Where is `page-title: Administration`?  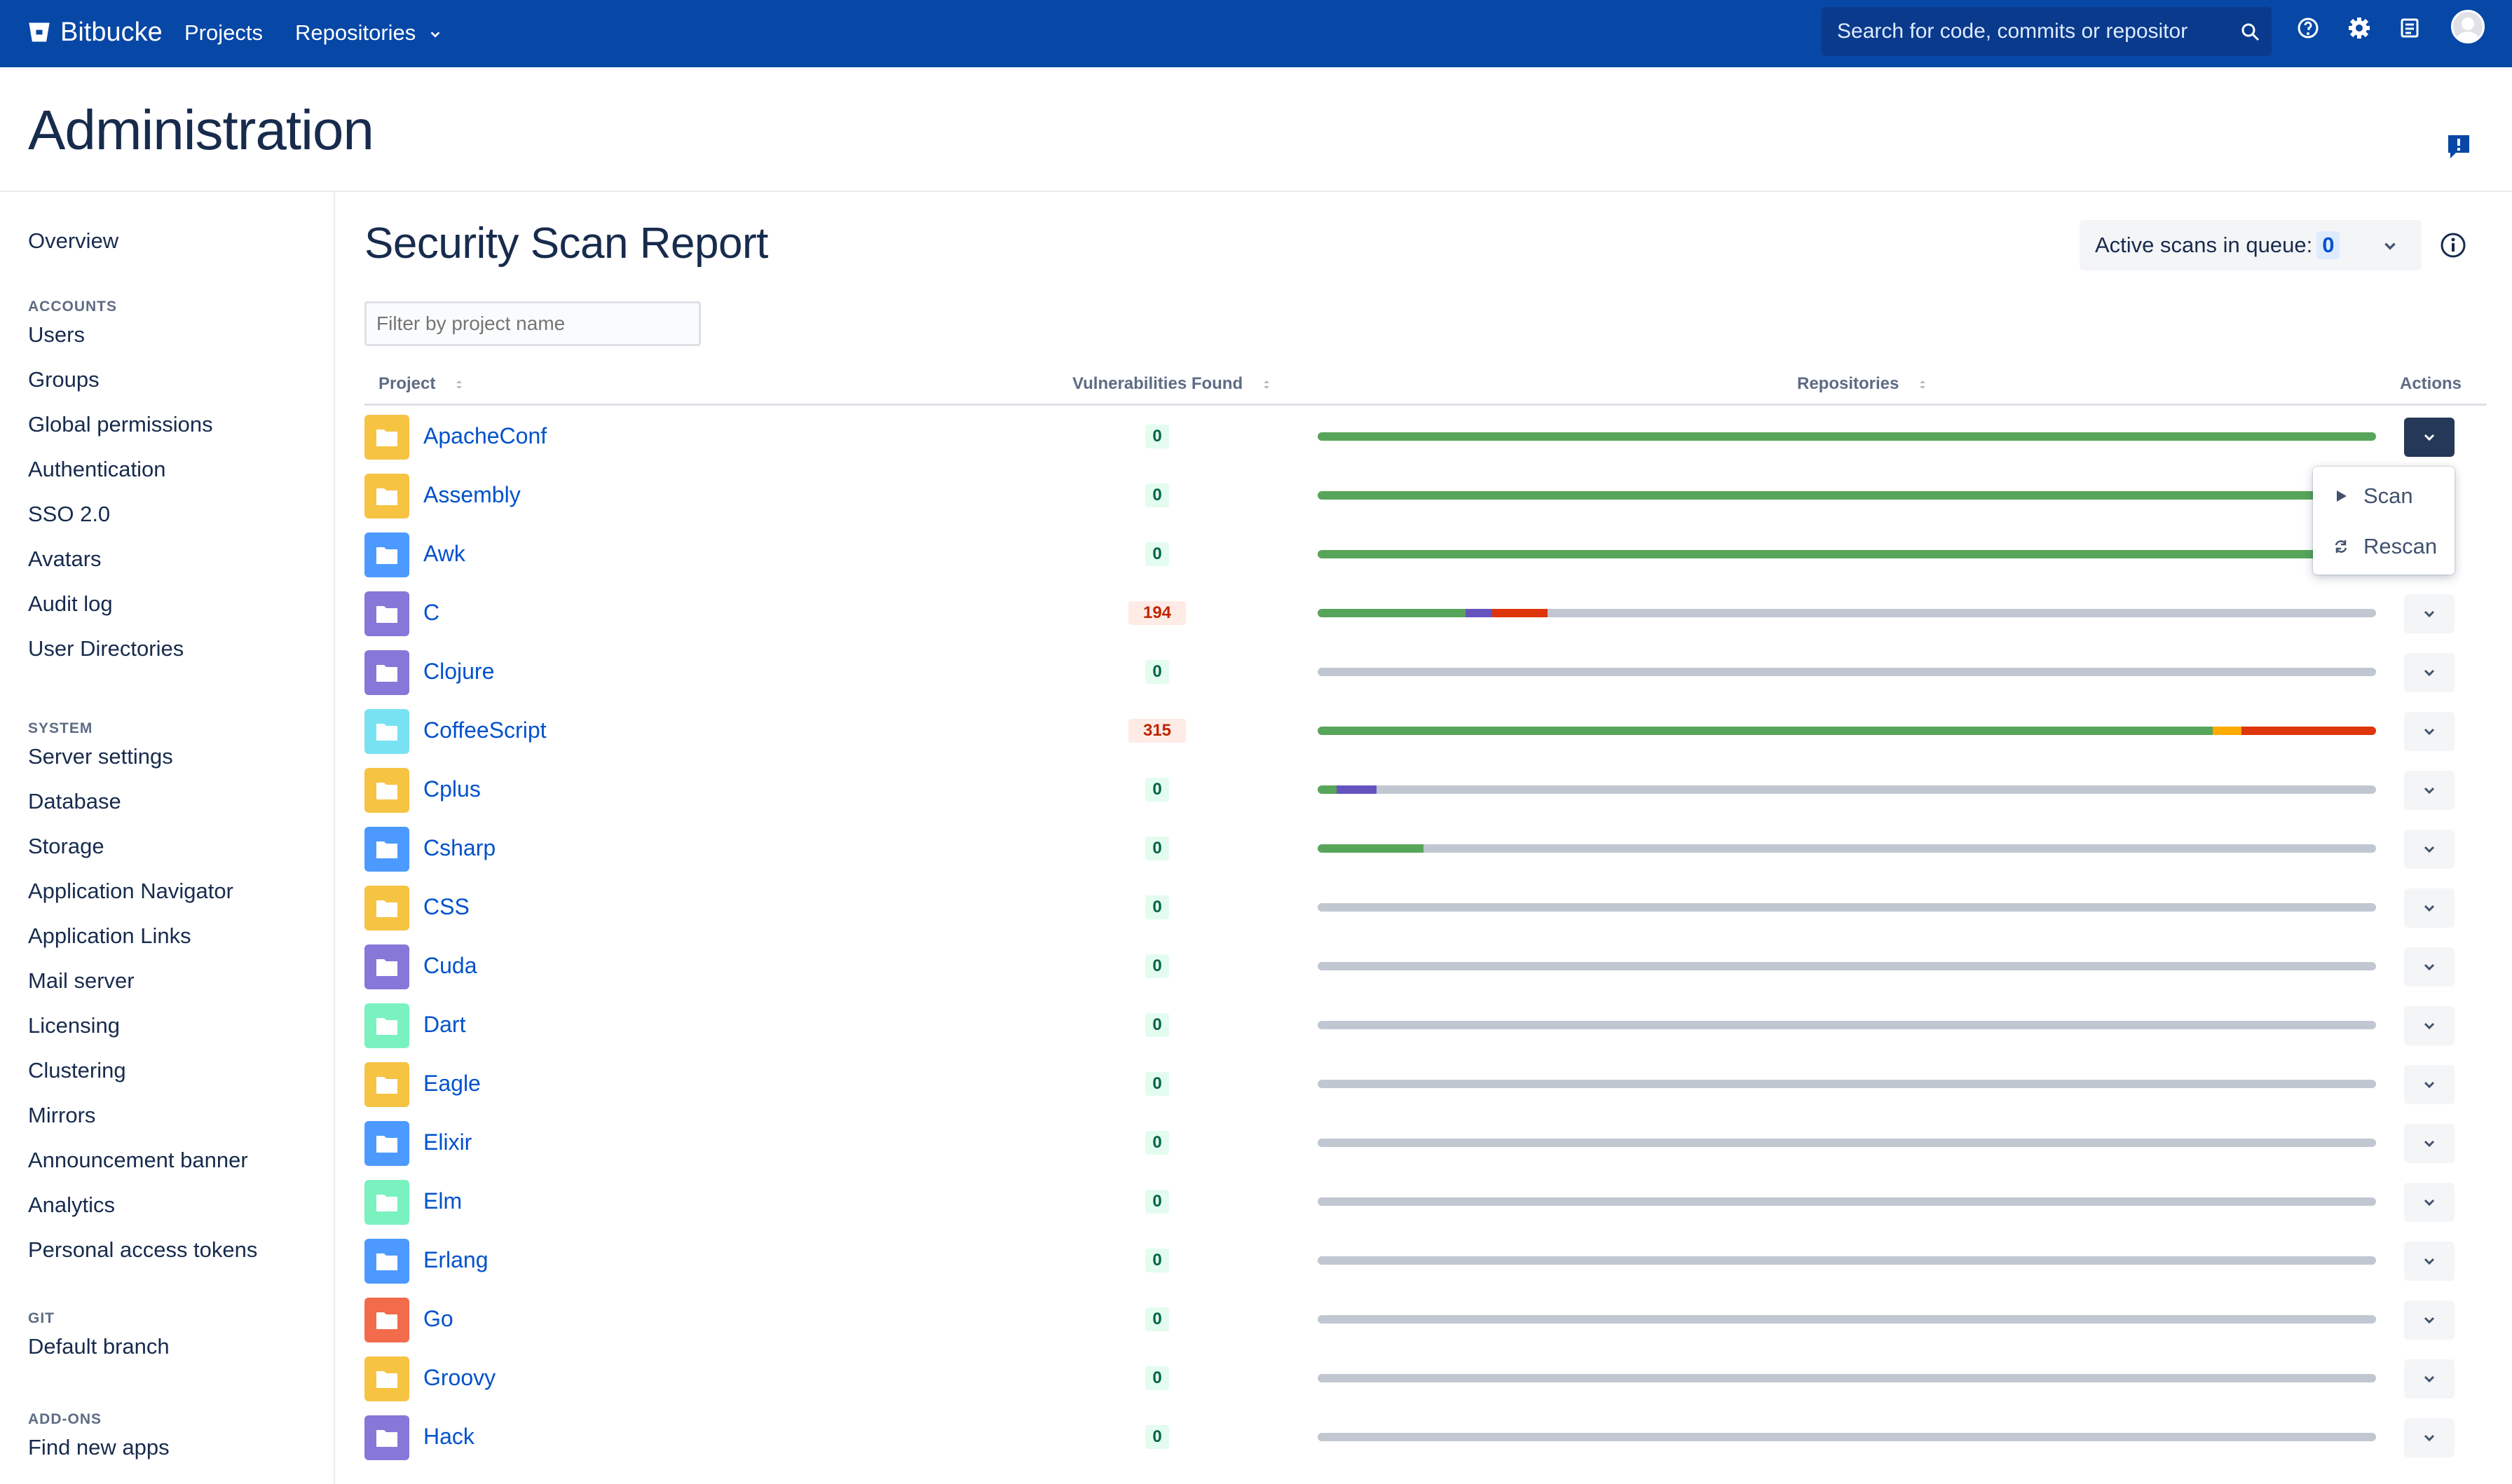
page-title: Administration is located at coordinates (201, 130).